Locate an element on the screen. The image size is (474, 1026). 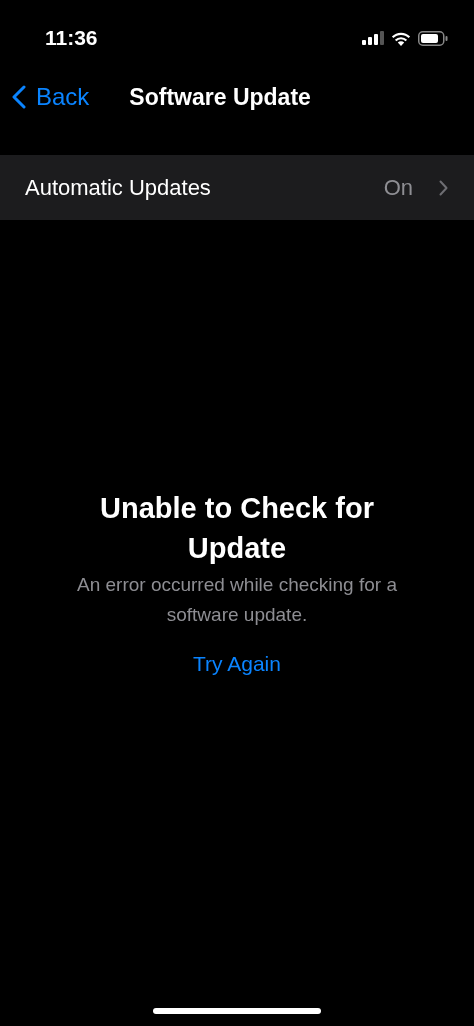
battery-icon is located at coordinates (433, 38).